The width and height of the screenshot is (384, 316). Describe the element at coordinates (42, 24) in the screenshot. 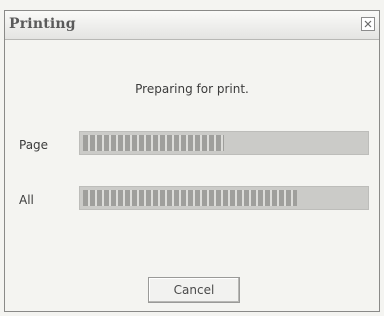

I see `window-title: Printing` at that location.